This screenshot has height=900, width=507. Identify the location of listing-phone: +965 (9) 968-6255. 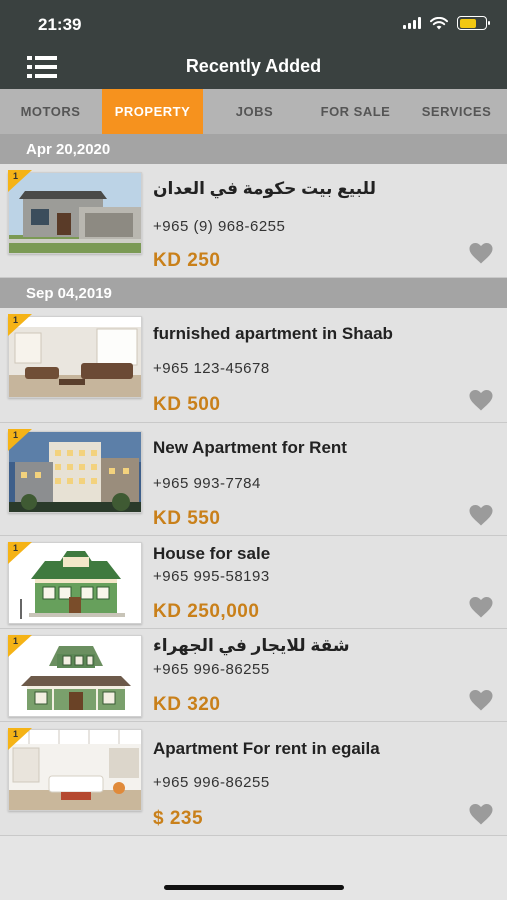
(219, 226).